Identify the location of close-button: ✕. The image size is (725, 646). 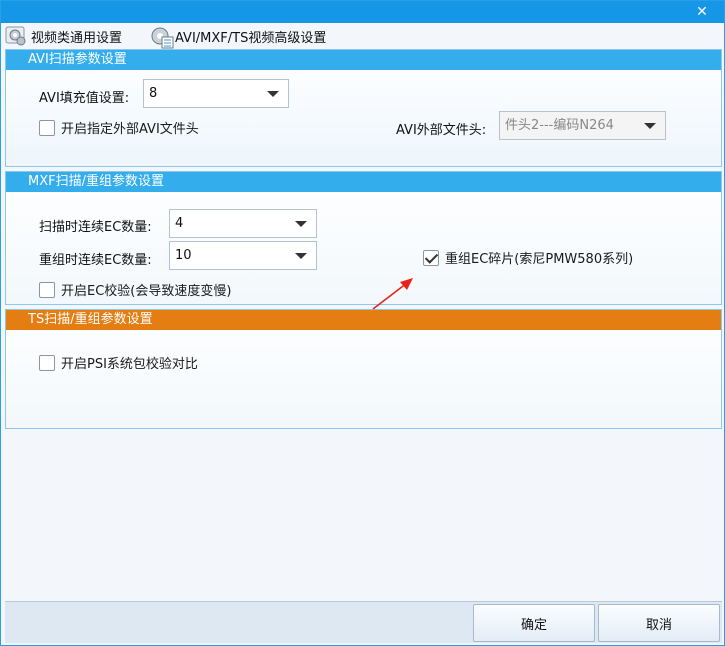
(702, 12).